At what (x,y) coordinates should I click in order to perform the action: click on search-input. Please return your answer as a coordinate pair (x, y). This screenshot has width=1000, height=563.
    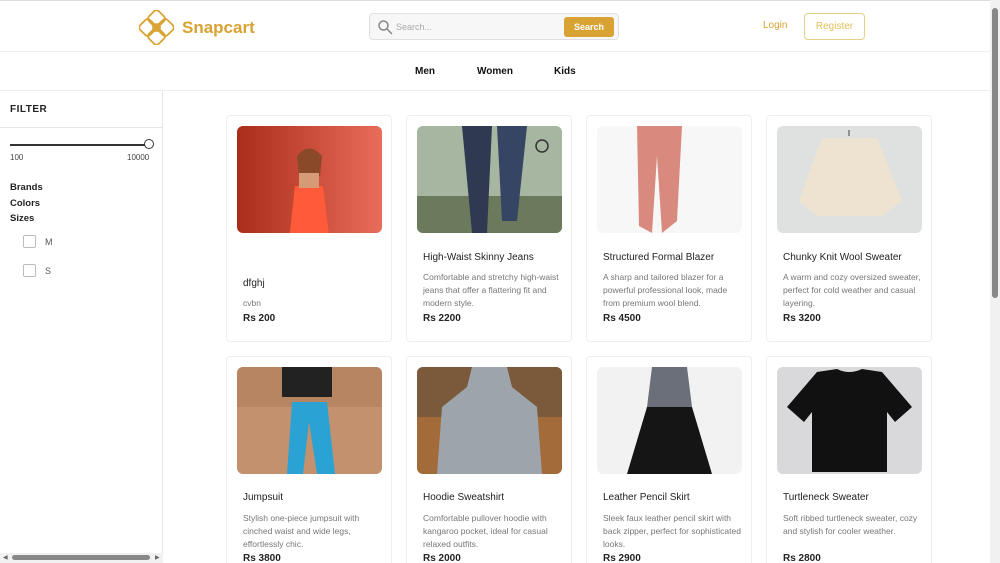
    Looking at the image, I should click on (478, 27).